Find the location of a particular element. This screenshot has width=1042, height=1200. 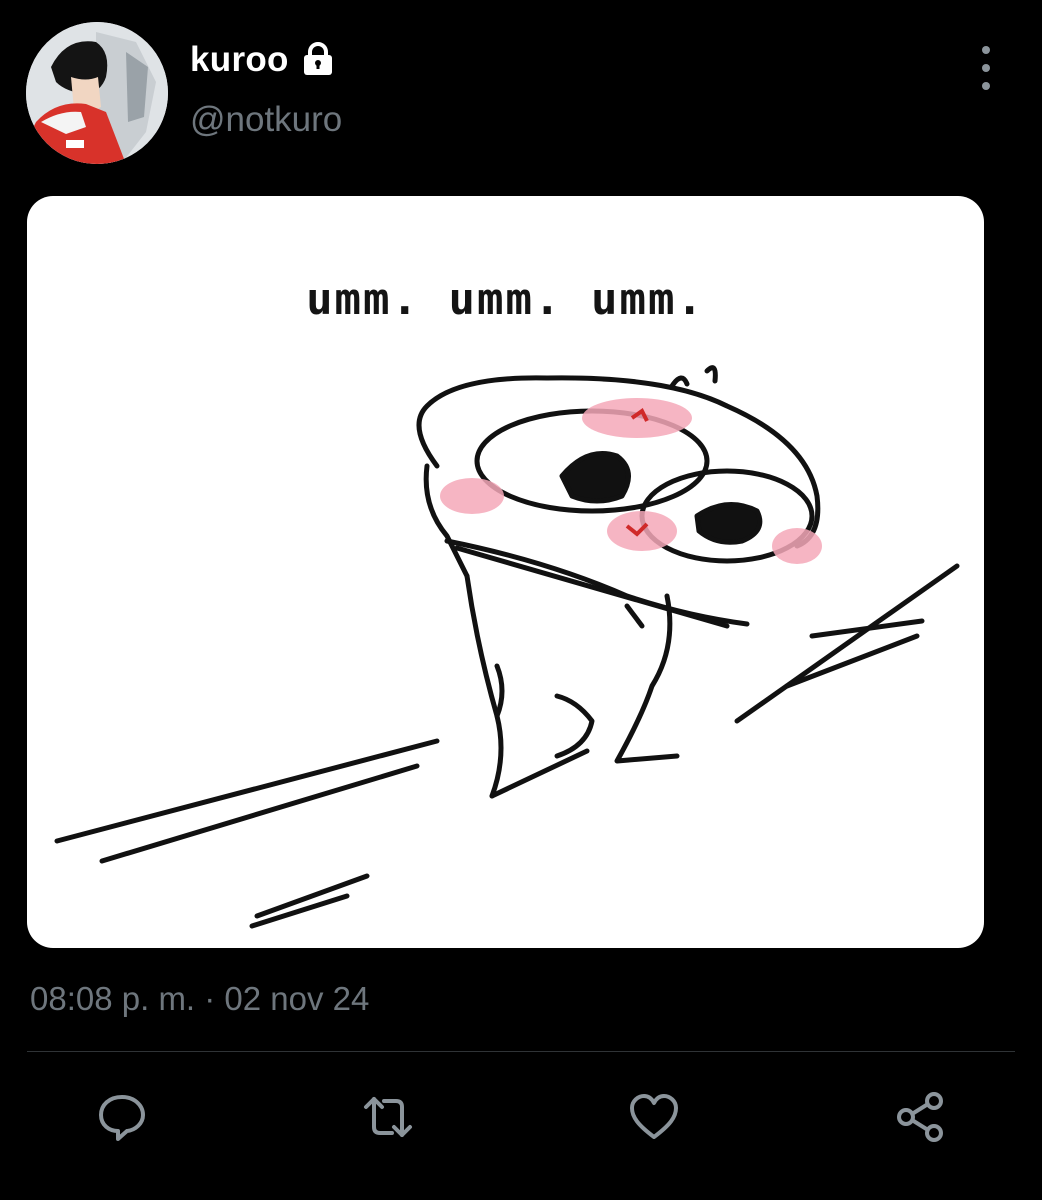

avatar is located at coordinates (97, 93).